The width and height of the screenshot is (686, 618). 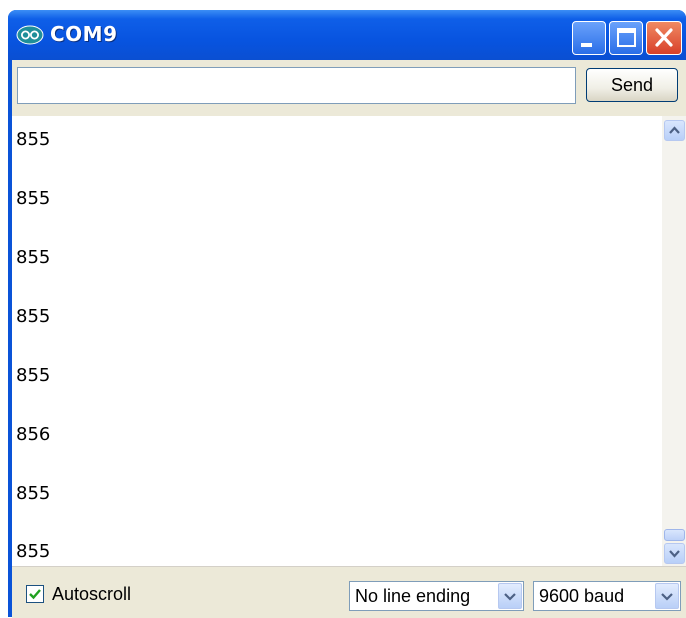 I want to click on scroll-down-button, so click(x=674, y=553).